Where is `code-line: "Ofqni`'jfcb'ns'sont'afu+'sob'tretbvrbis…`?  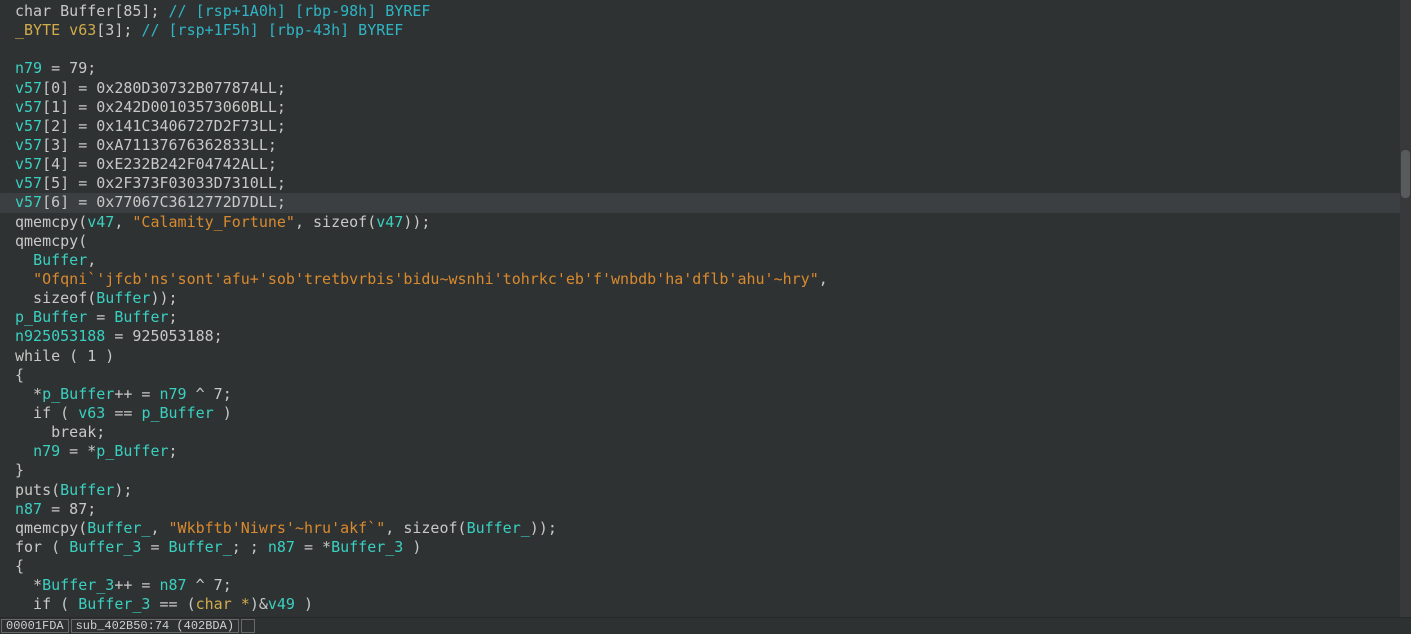
code-line: "Ofqni`'jfcb'ns'sont'afu+'sob'tretbvrbis… is located at coordinates (705, 279).